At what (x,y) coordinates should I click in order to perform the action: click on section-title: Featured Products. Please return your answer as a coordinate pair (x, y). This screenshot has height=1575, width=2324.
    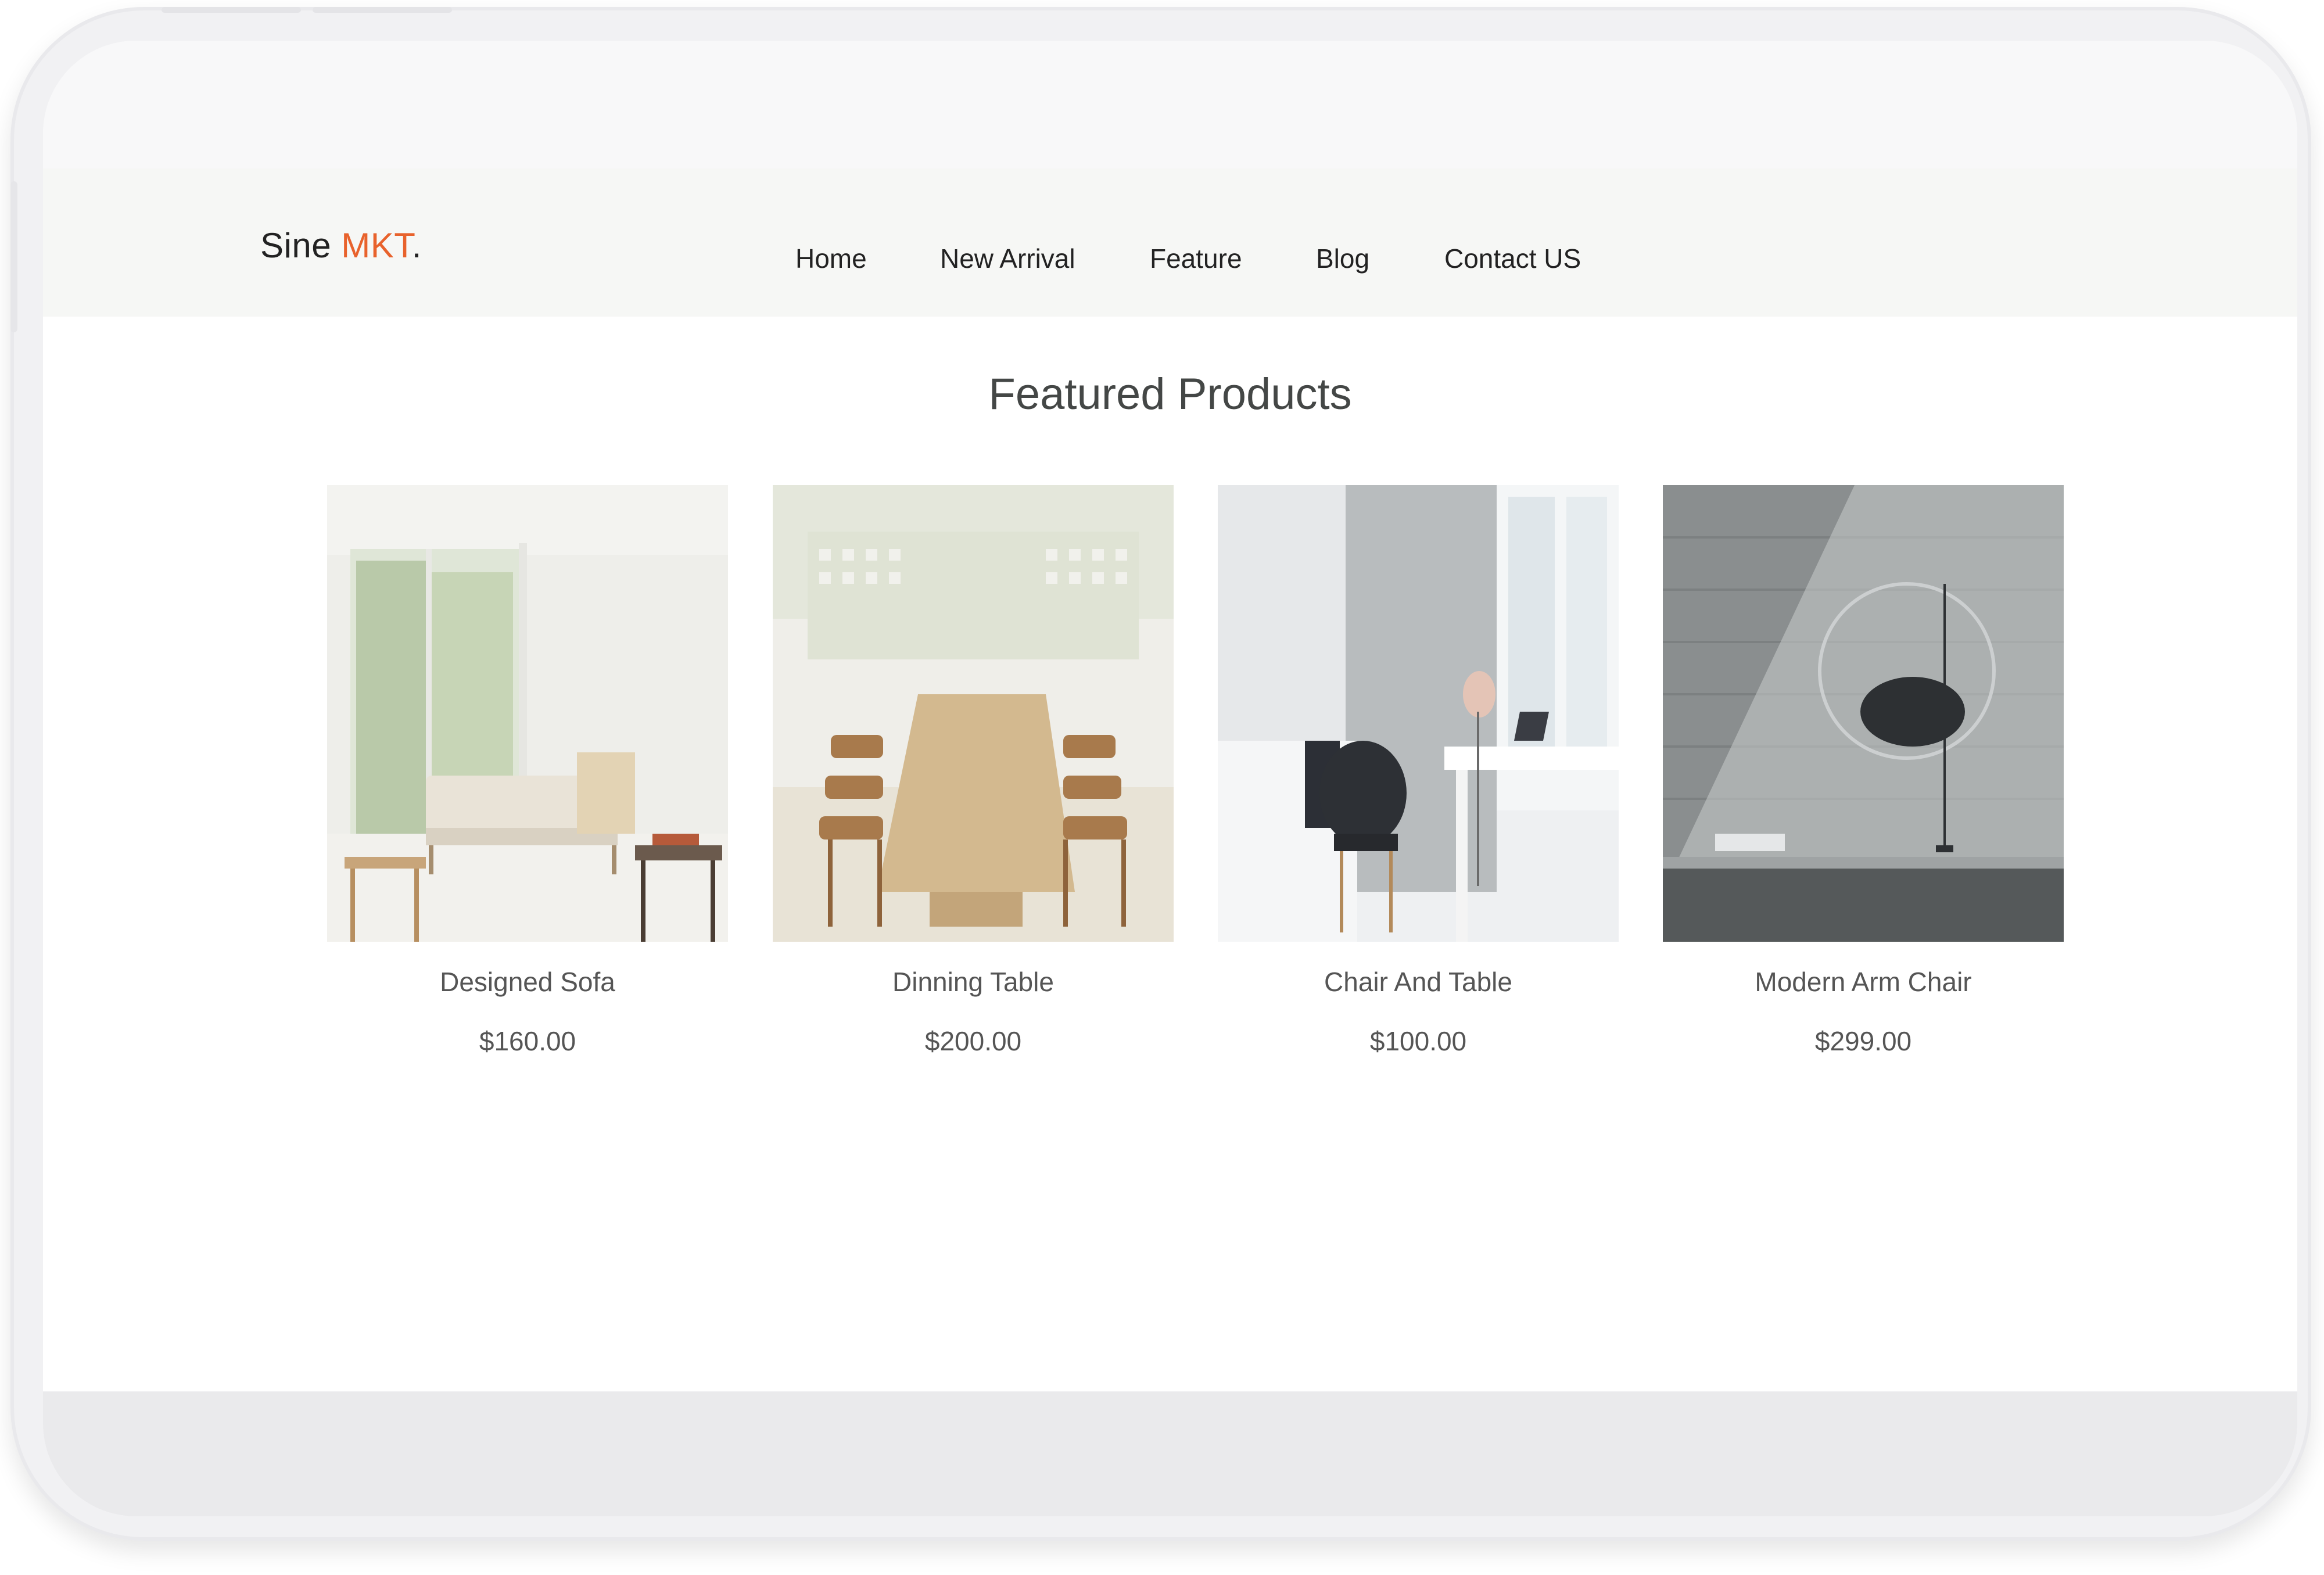
    Looking at the image, I should click on (1170, 394).